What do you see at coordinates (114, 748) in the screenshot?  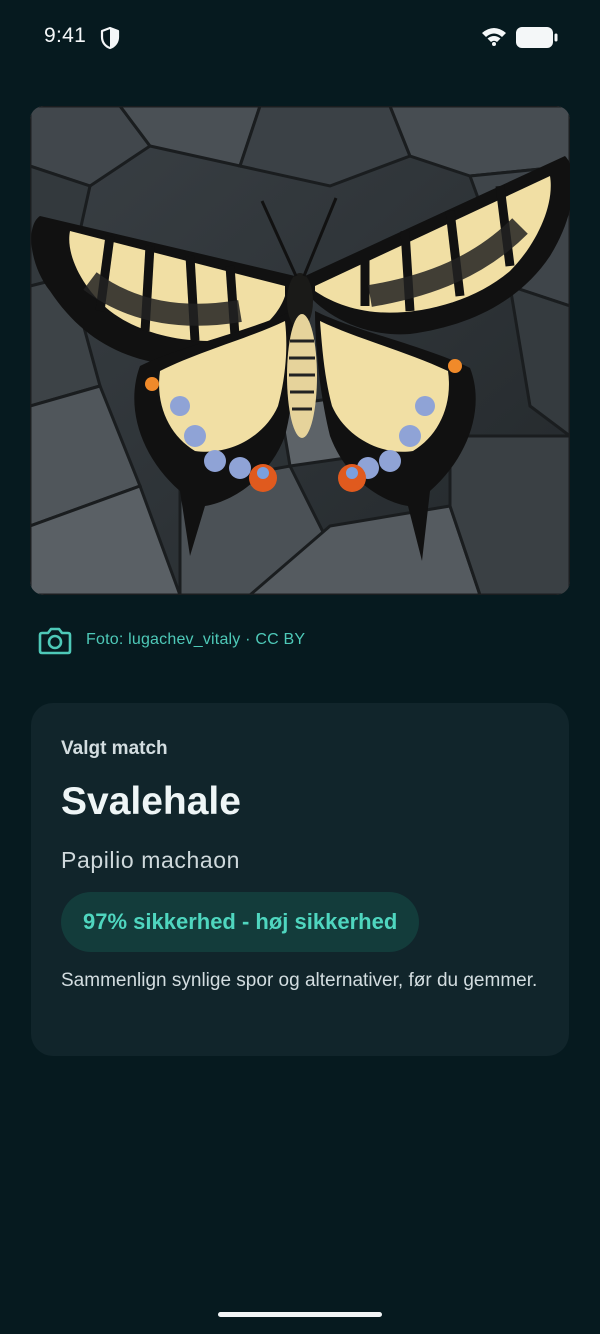 I see `card-label: Valgt match` at bounding box center [114, 748].